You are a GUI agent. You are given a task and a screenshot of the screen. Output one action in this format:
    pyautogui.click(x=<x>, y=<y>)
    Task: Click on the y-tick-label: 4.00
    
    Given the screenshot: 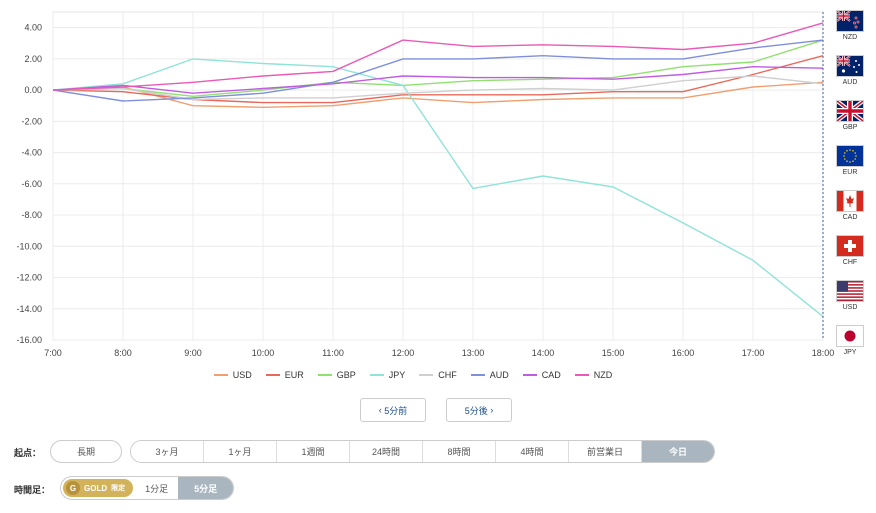 What is the action you would take?
    pyautogui.click(x=33, y=28)
    